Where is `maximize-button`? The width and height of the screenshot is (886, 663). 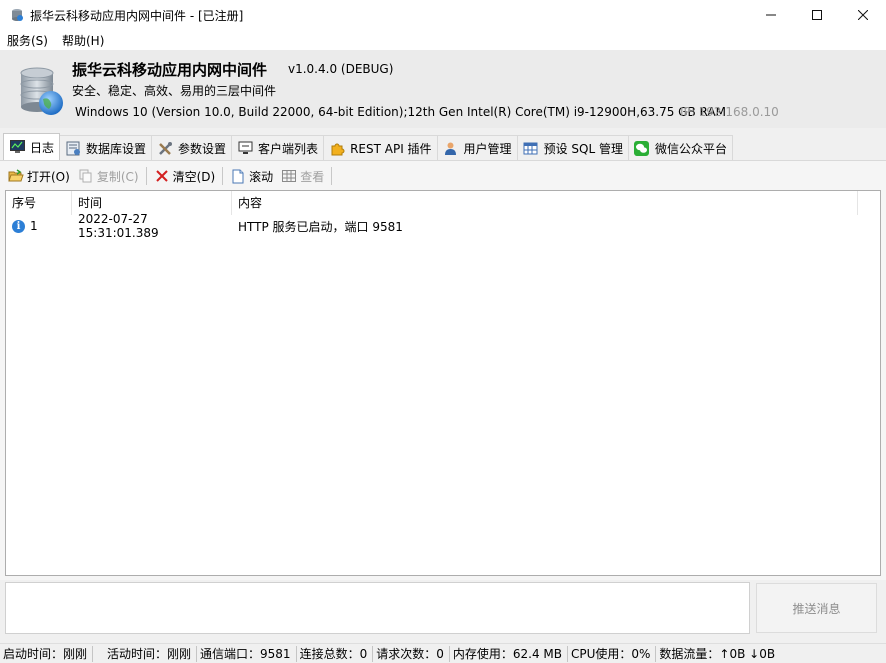 maximize-button is located at coordinates (817, 15).